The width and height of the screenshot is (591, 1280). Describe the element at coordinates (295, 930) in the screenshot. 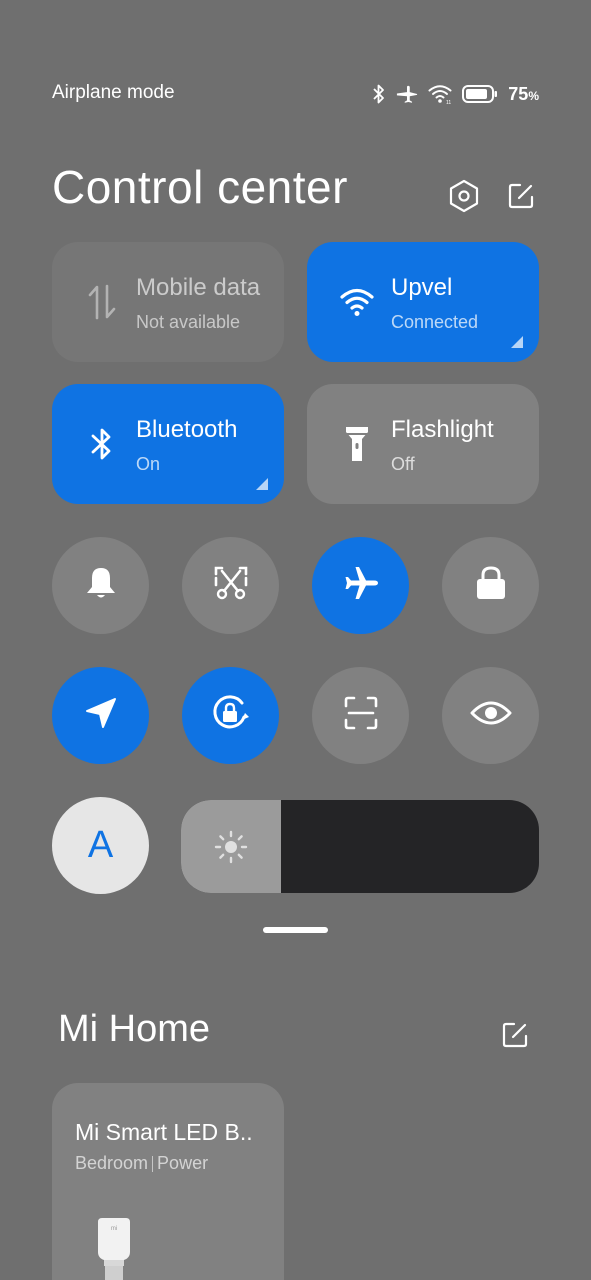

I see `panel-drag-handle` at that location.